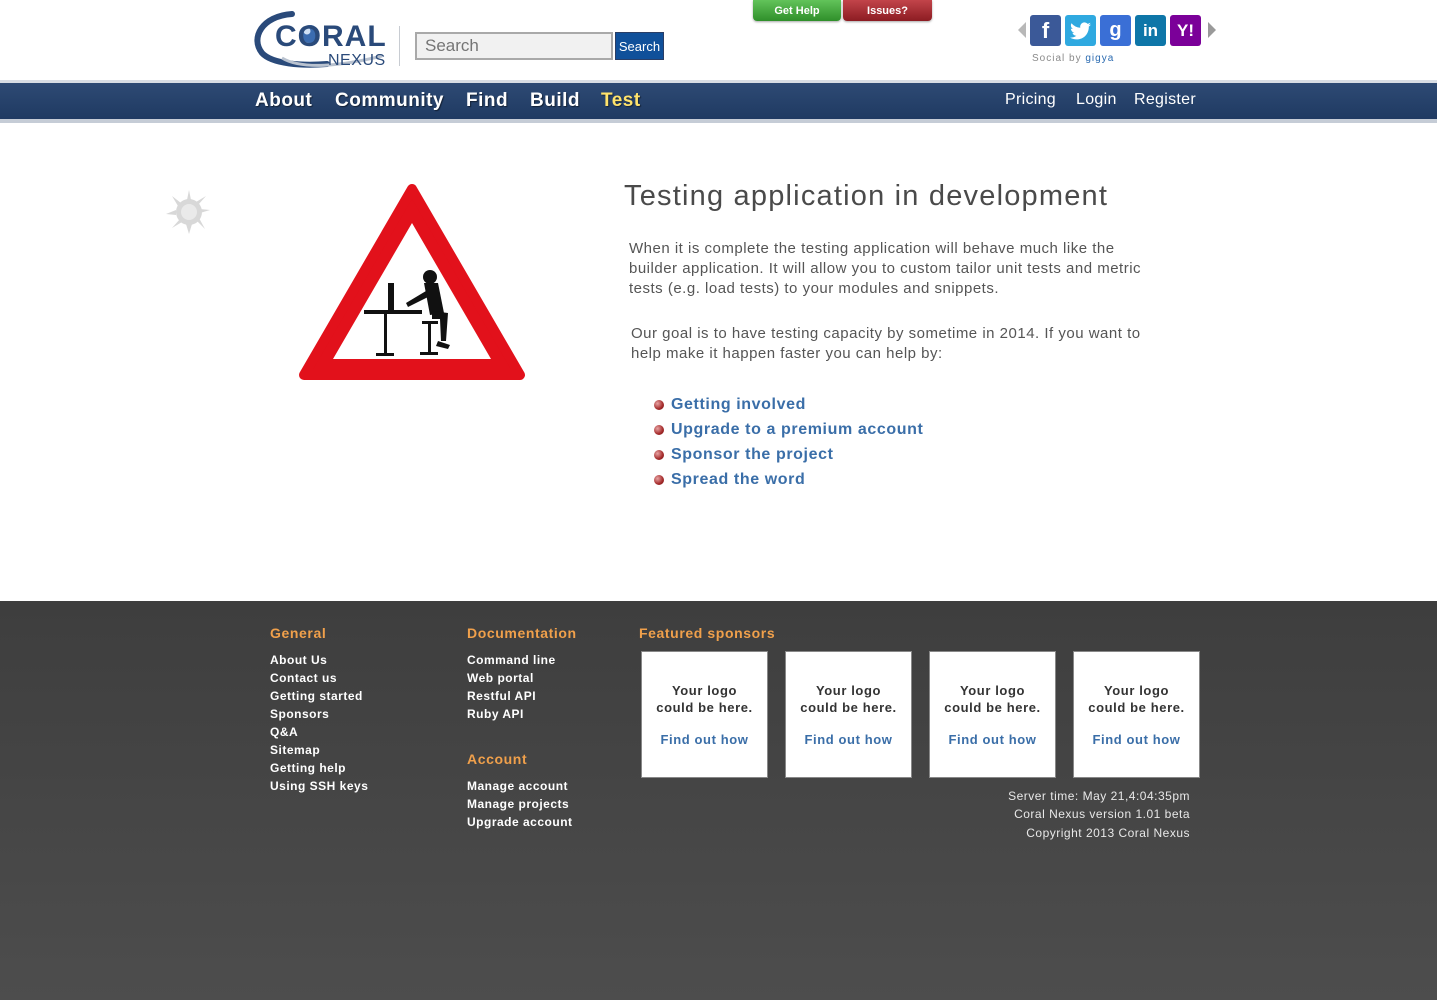 Image resolution: width=1437 pixels, height=1000 pixels. I want to click on footer-link-contact: Contact us, so click(319, 678).